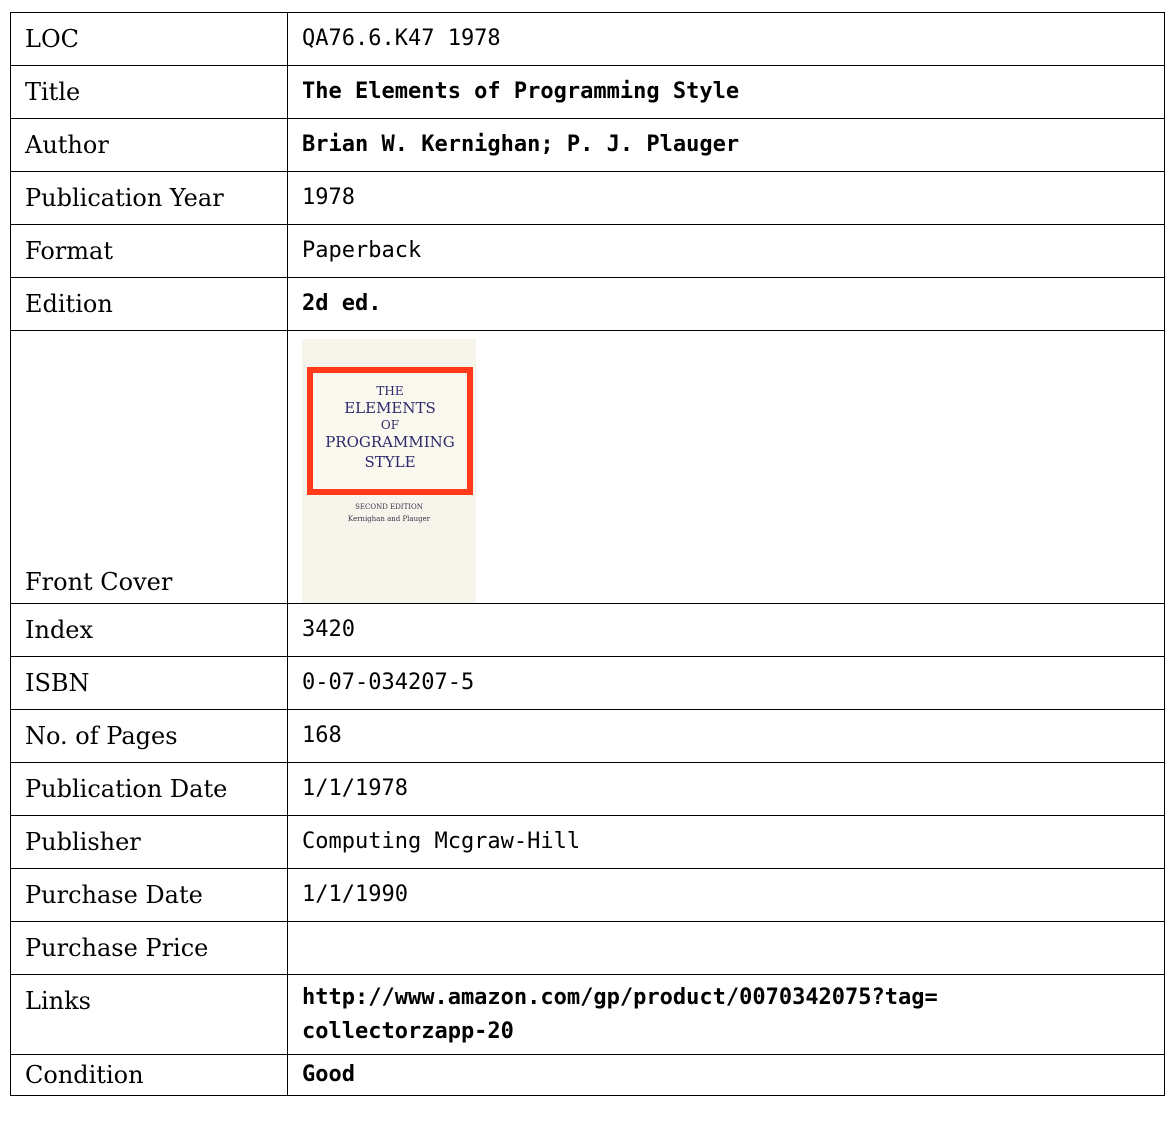  I want to click on index-label: Index, so click(149, 630).